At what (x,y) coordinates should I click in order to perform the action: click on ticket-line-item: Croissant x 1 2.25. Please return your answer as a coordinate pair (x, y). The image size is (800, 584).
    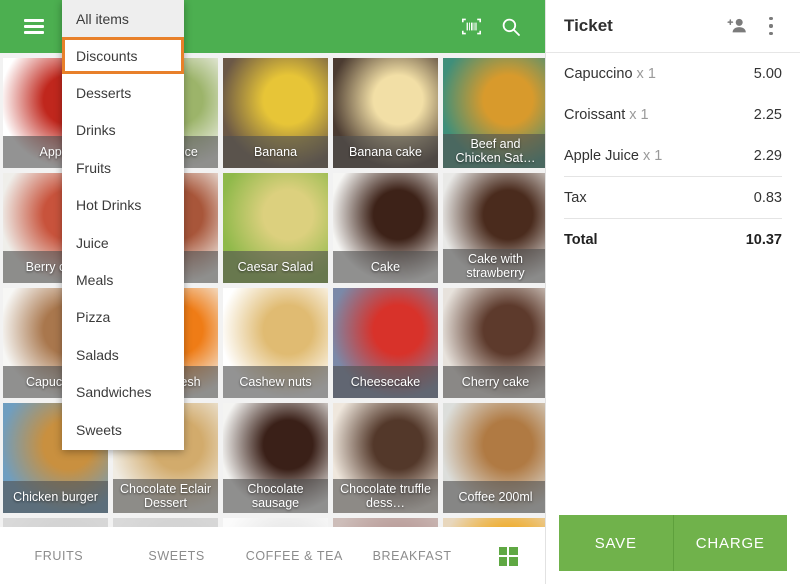
    Looking at the image, I should click on (673, 114).